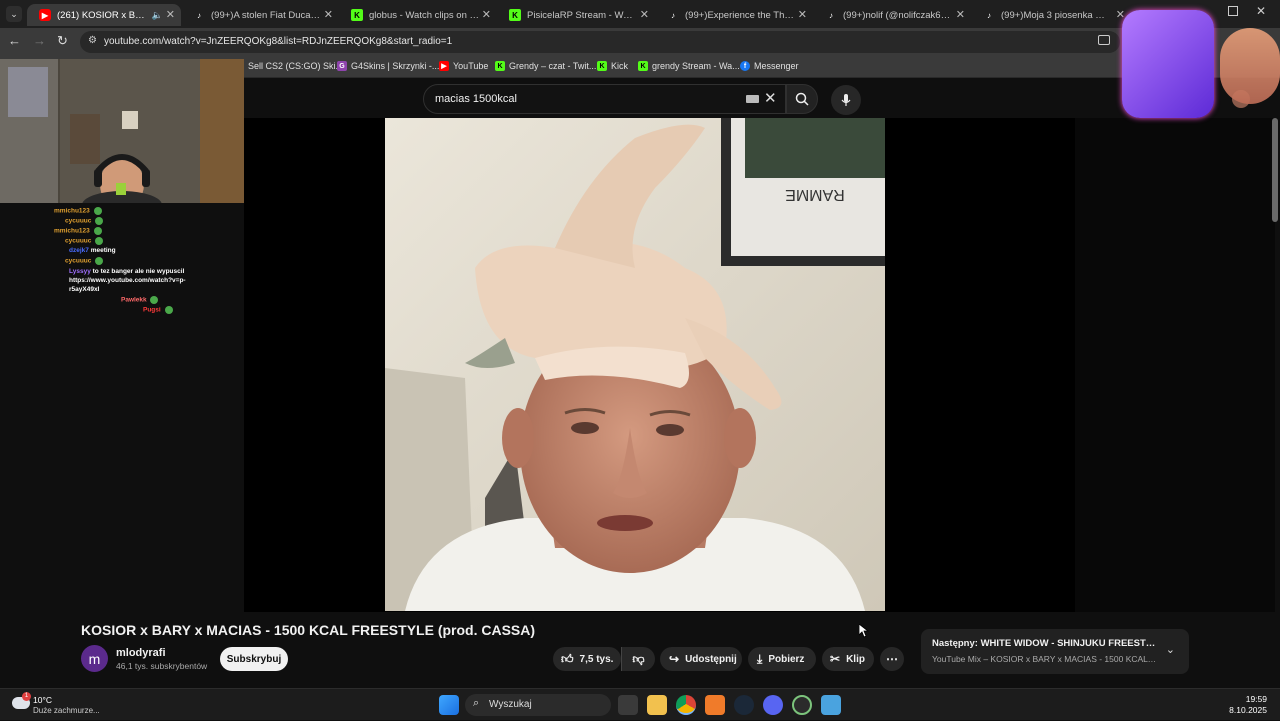 The image size is (1280, 721). What do you see at coordinates (628, 705) in the screenshot?
I see `task-view-icon` at bounding box center [628, 705].